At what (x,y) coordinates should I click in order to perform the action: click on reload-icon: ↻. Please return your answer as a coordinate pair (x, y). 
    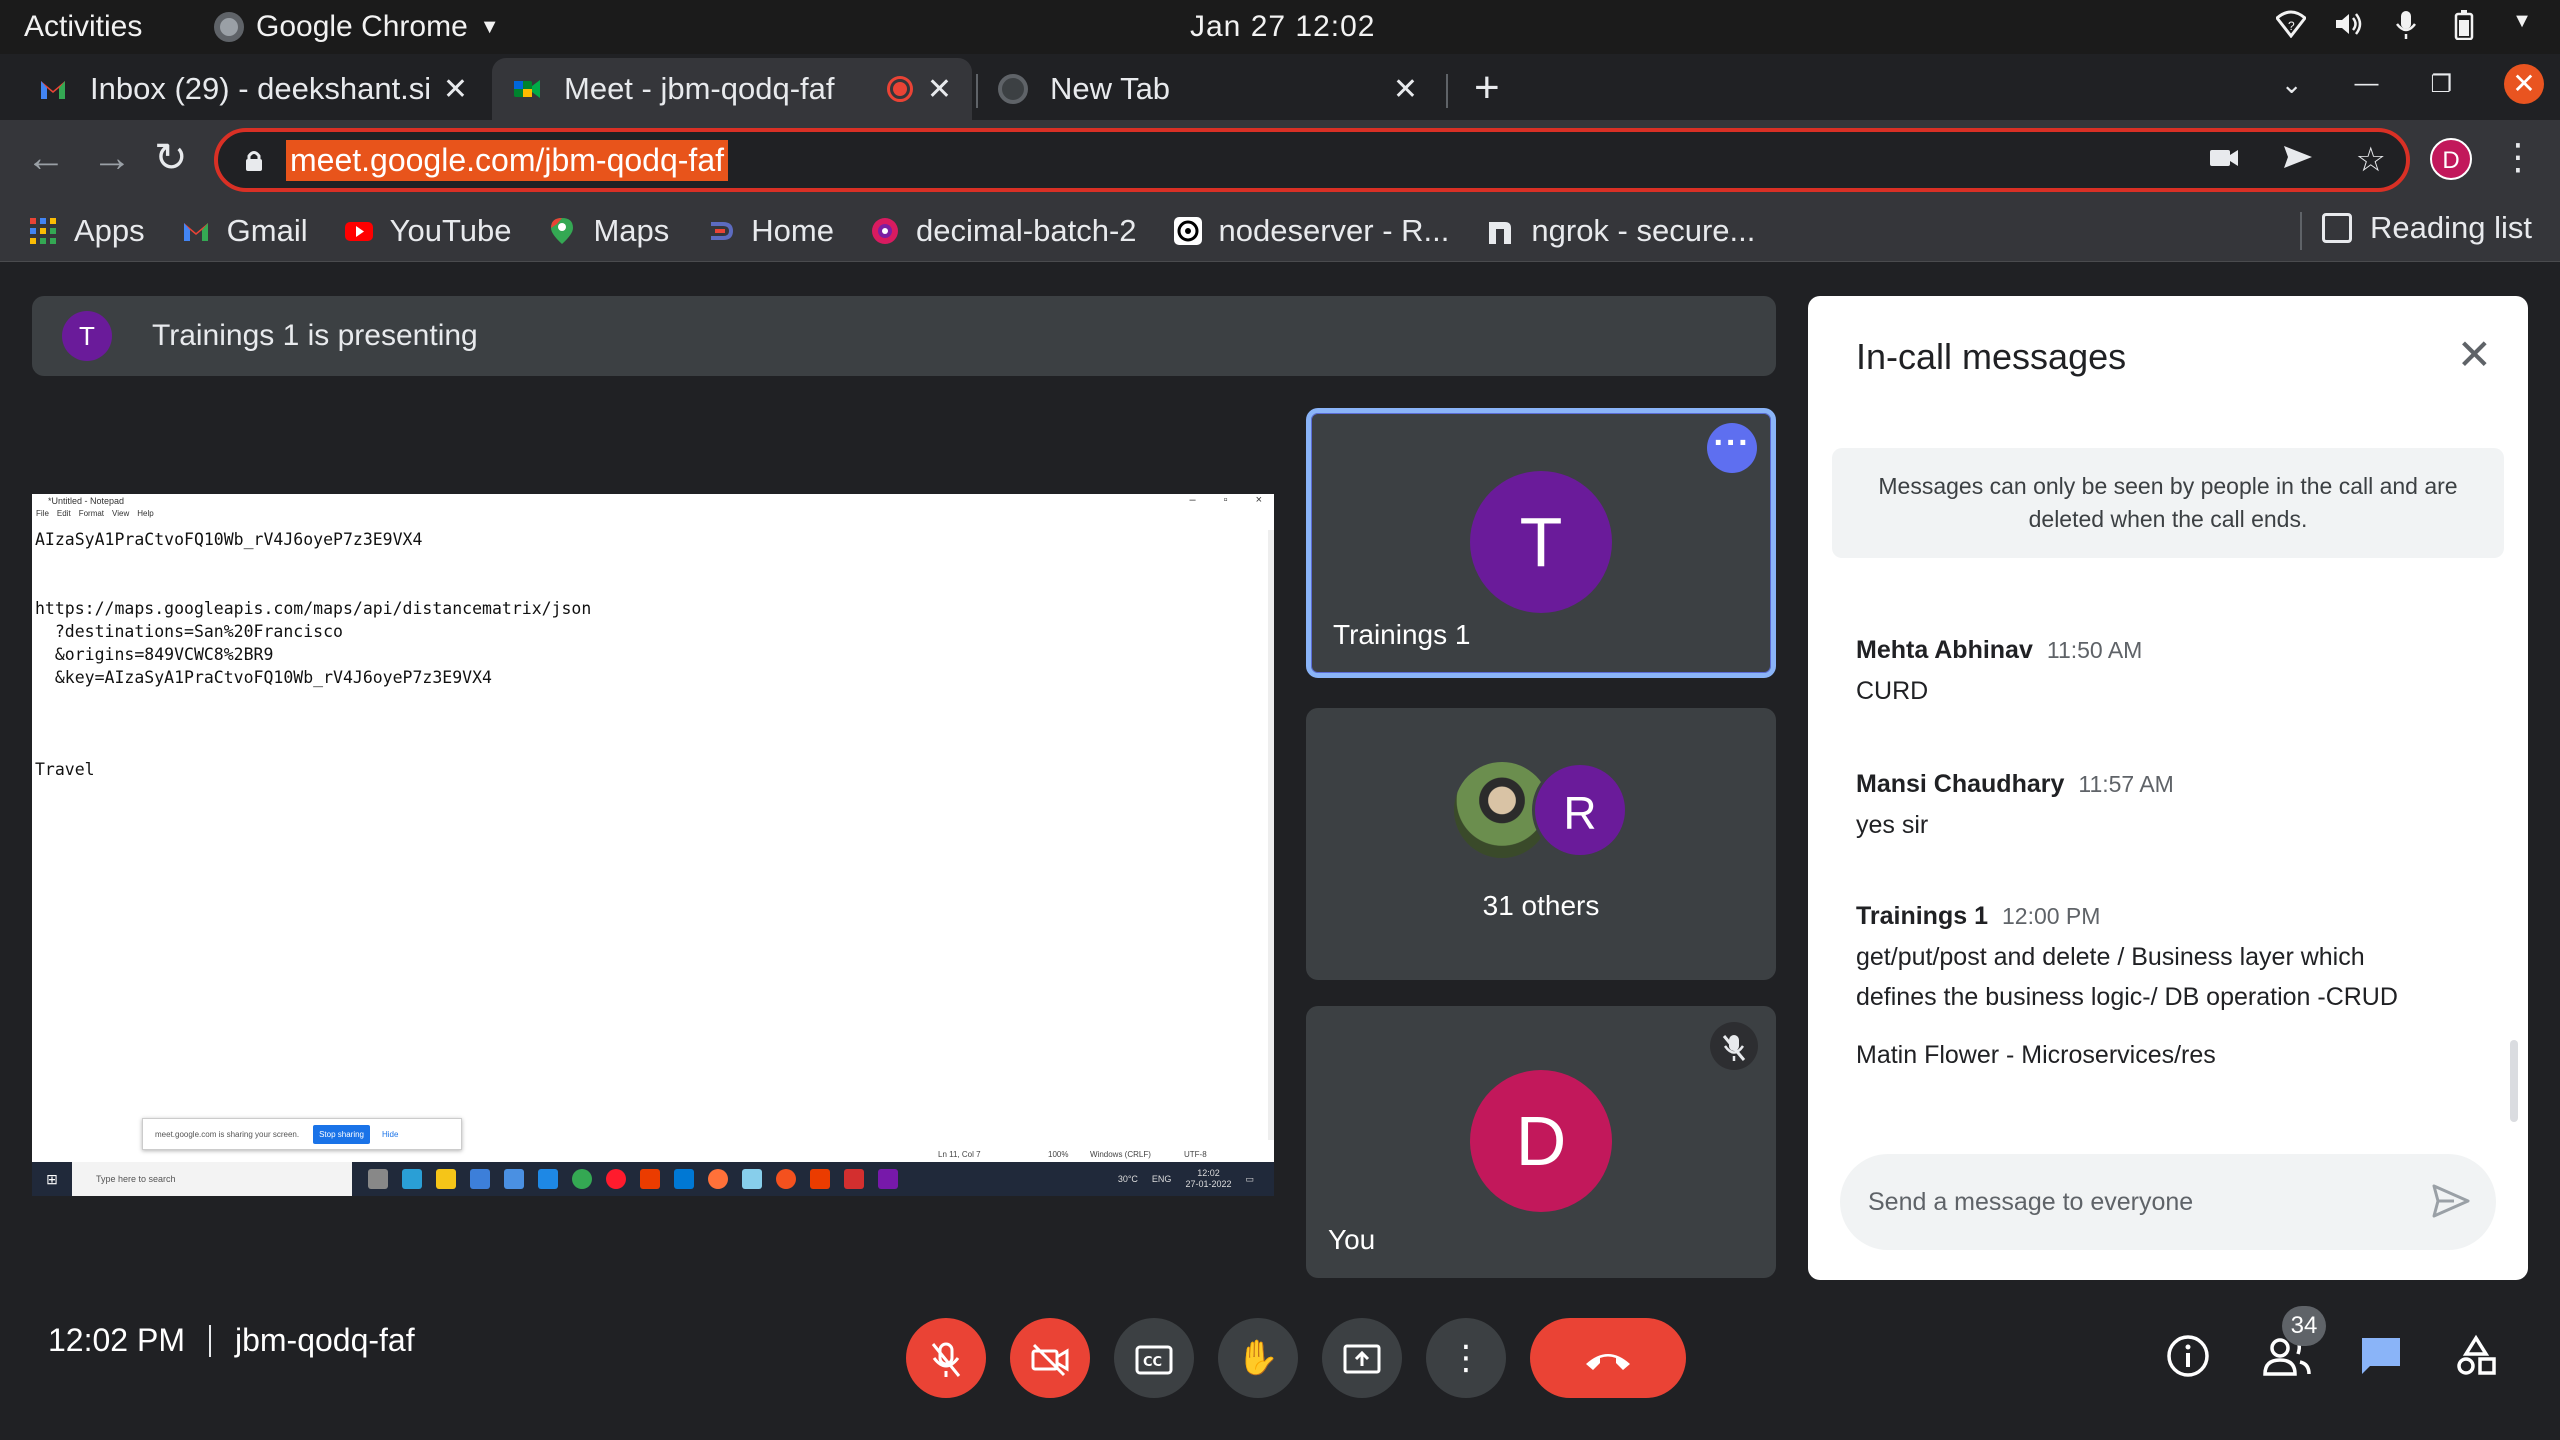
    Looking at the image, I should click on (171, 158).